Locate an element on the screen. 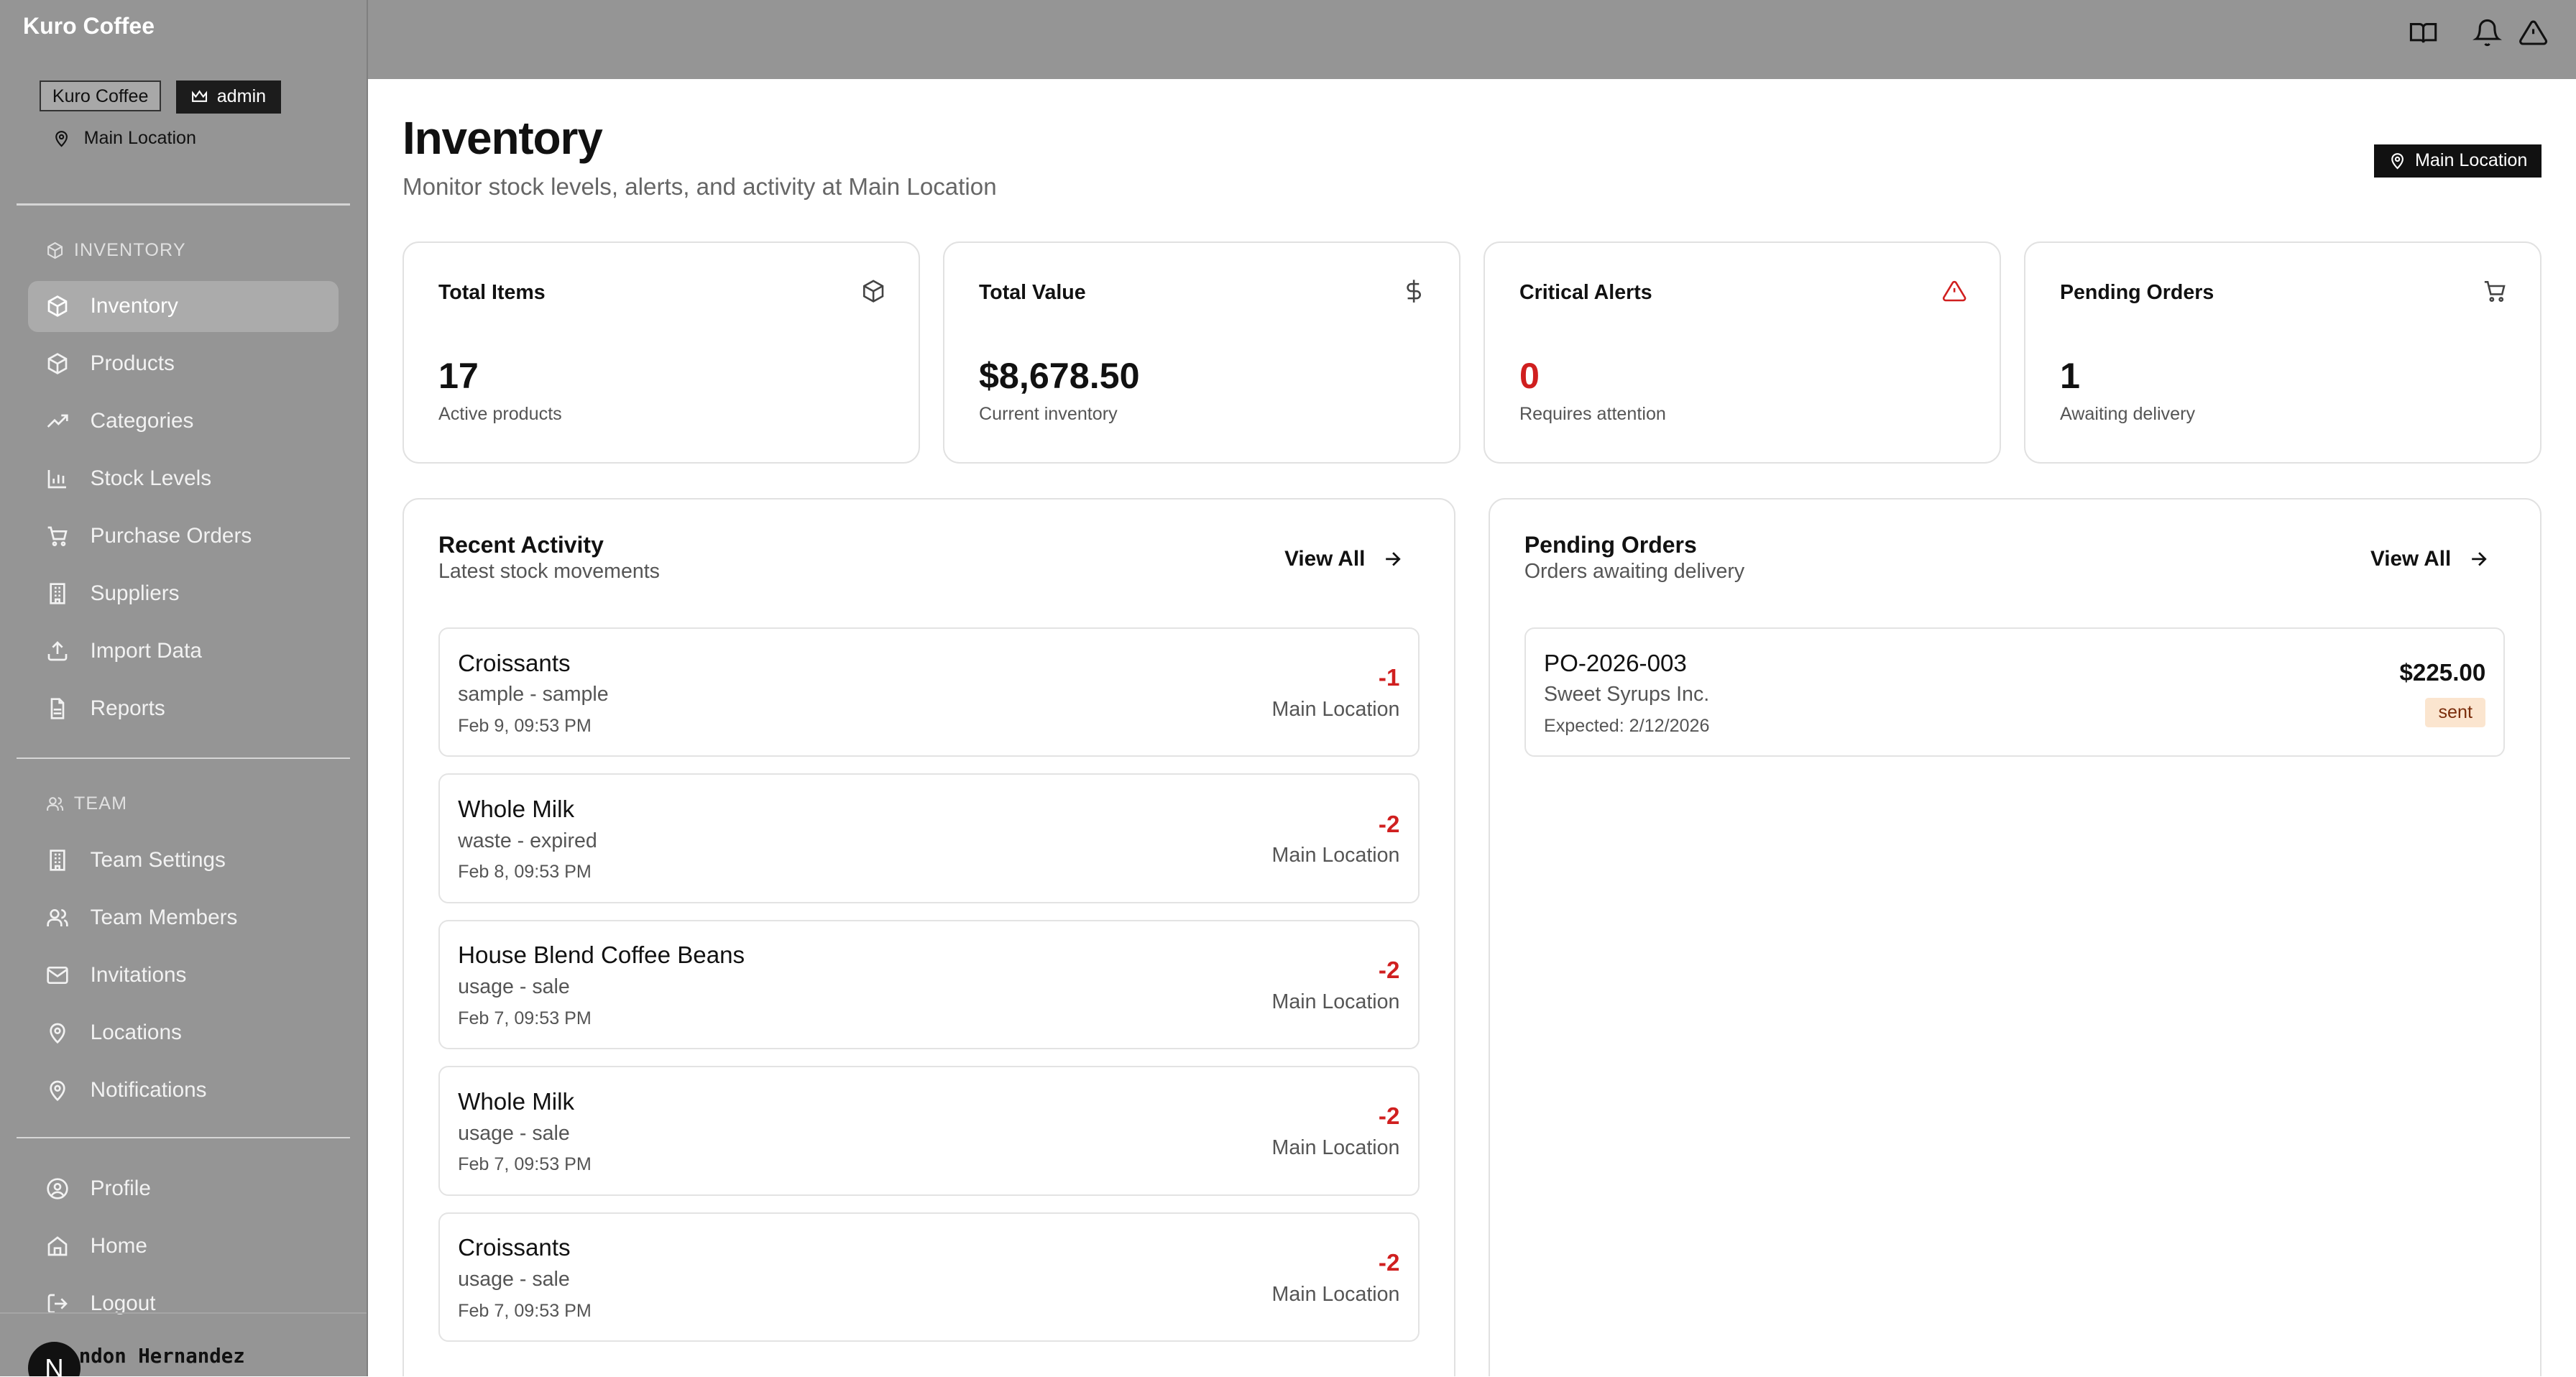 This screenshot has height=1377, width=2576. activity-date: Feb 7, 09:53 PM is located at coordinates (525, 1310).